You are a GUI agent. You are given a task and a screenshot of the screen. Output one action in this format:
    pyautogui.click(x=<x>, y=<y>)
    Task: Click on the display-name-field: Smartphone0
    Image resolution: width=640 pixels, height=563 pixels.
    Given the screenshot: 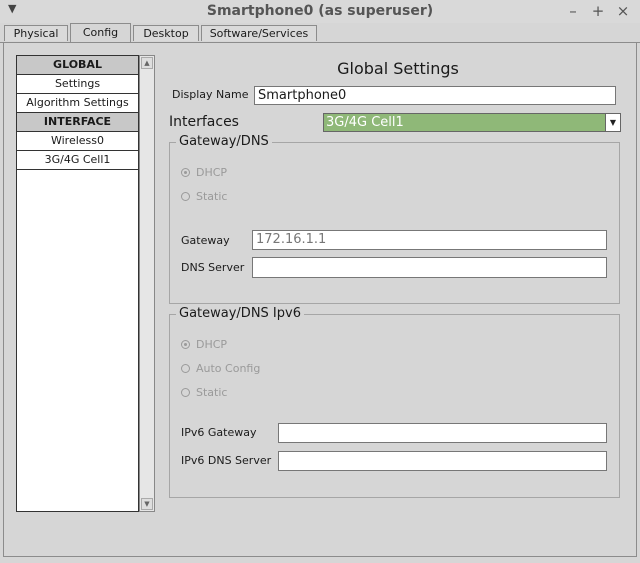 What is the action you would take?
    pyautogui.click(x=435, y=95)
    